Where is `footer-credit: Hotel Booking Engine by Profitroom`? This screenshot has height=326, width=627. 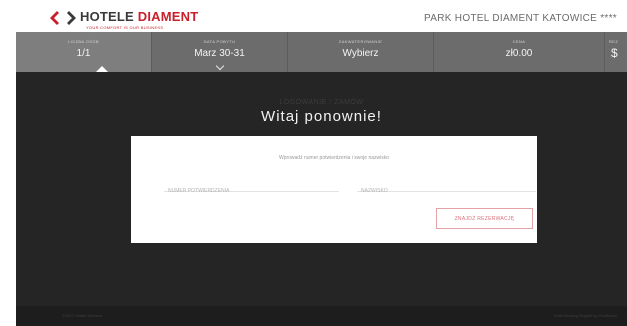 footer-credit: Hotel Booking Engine by Profitroom is located at coordinates (585, 315).